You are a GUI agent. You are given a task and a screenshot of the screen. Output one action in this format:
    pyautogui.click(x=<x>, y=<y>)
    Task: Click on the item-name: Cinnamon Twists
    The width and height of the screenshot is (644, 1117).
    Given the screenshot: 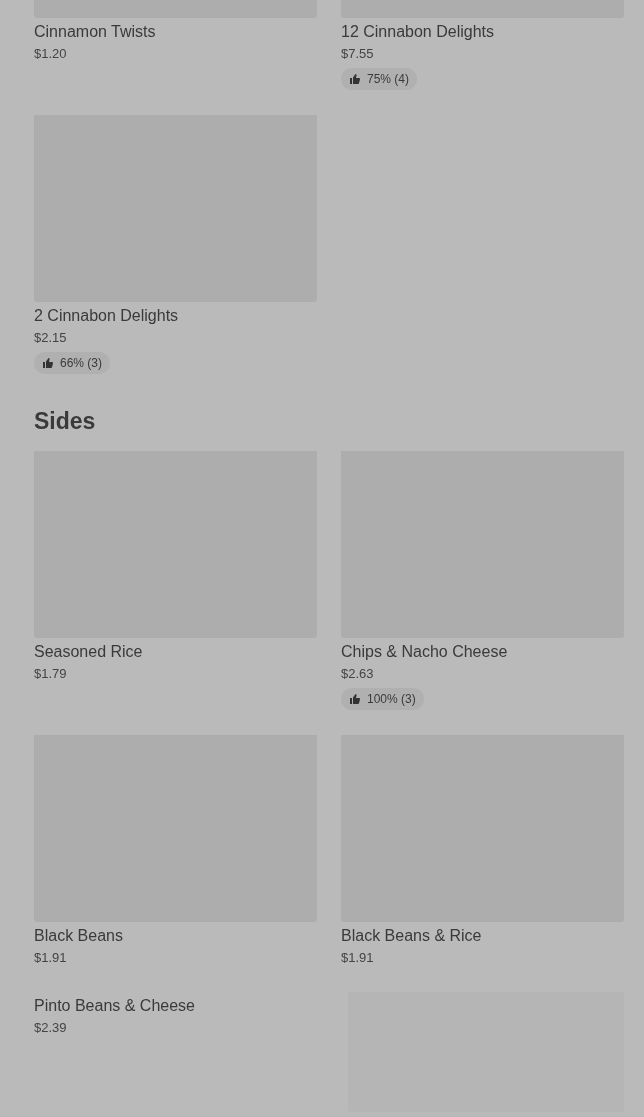 What is the action you would take?
    pyautogui.click(x=175, y=32)
    